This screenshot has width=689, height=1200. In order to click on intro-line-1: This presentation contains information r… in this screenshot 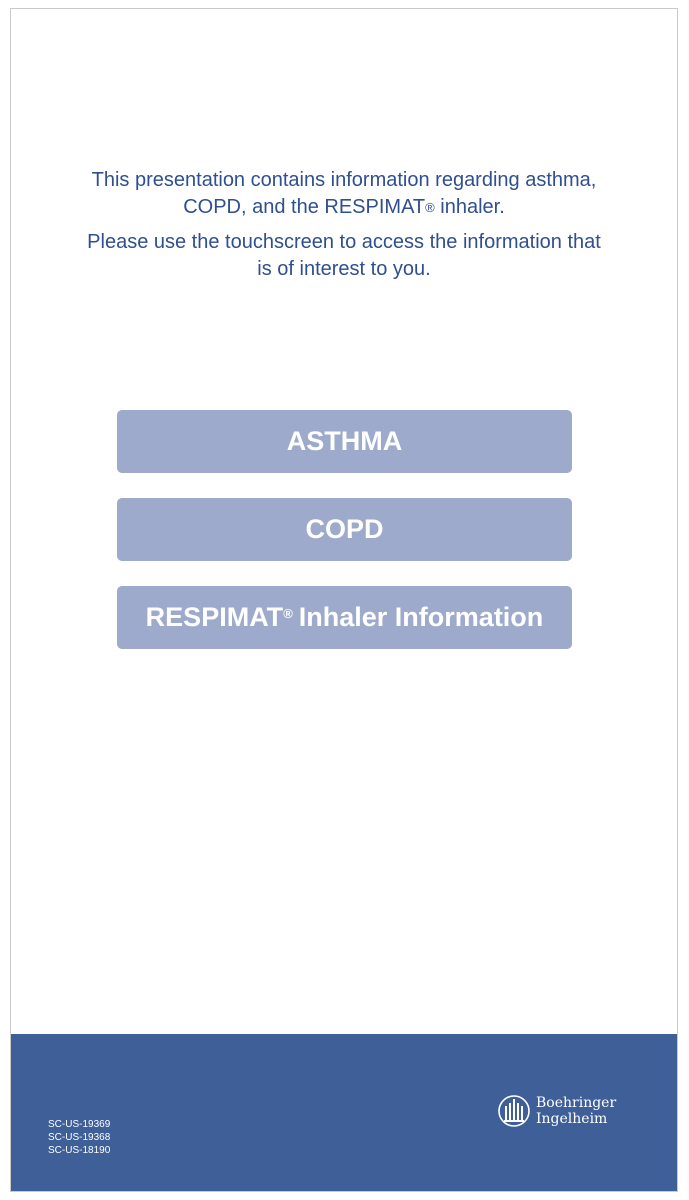, I will do `click(344, 194)`.